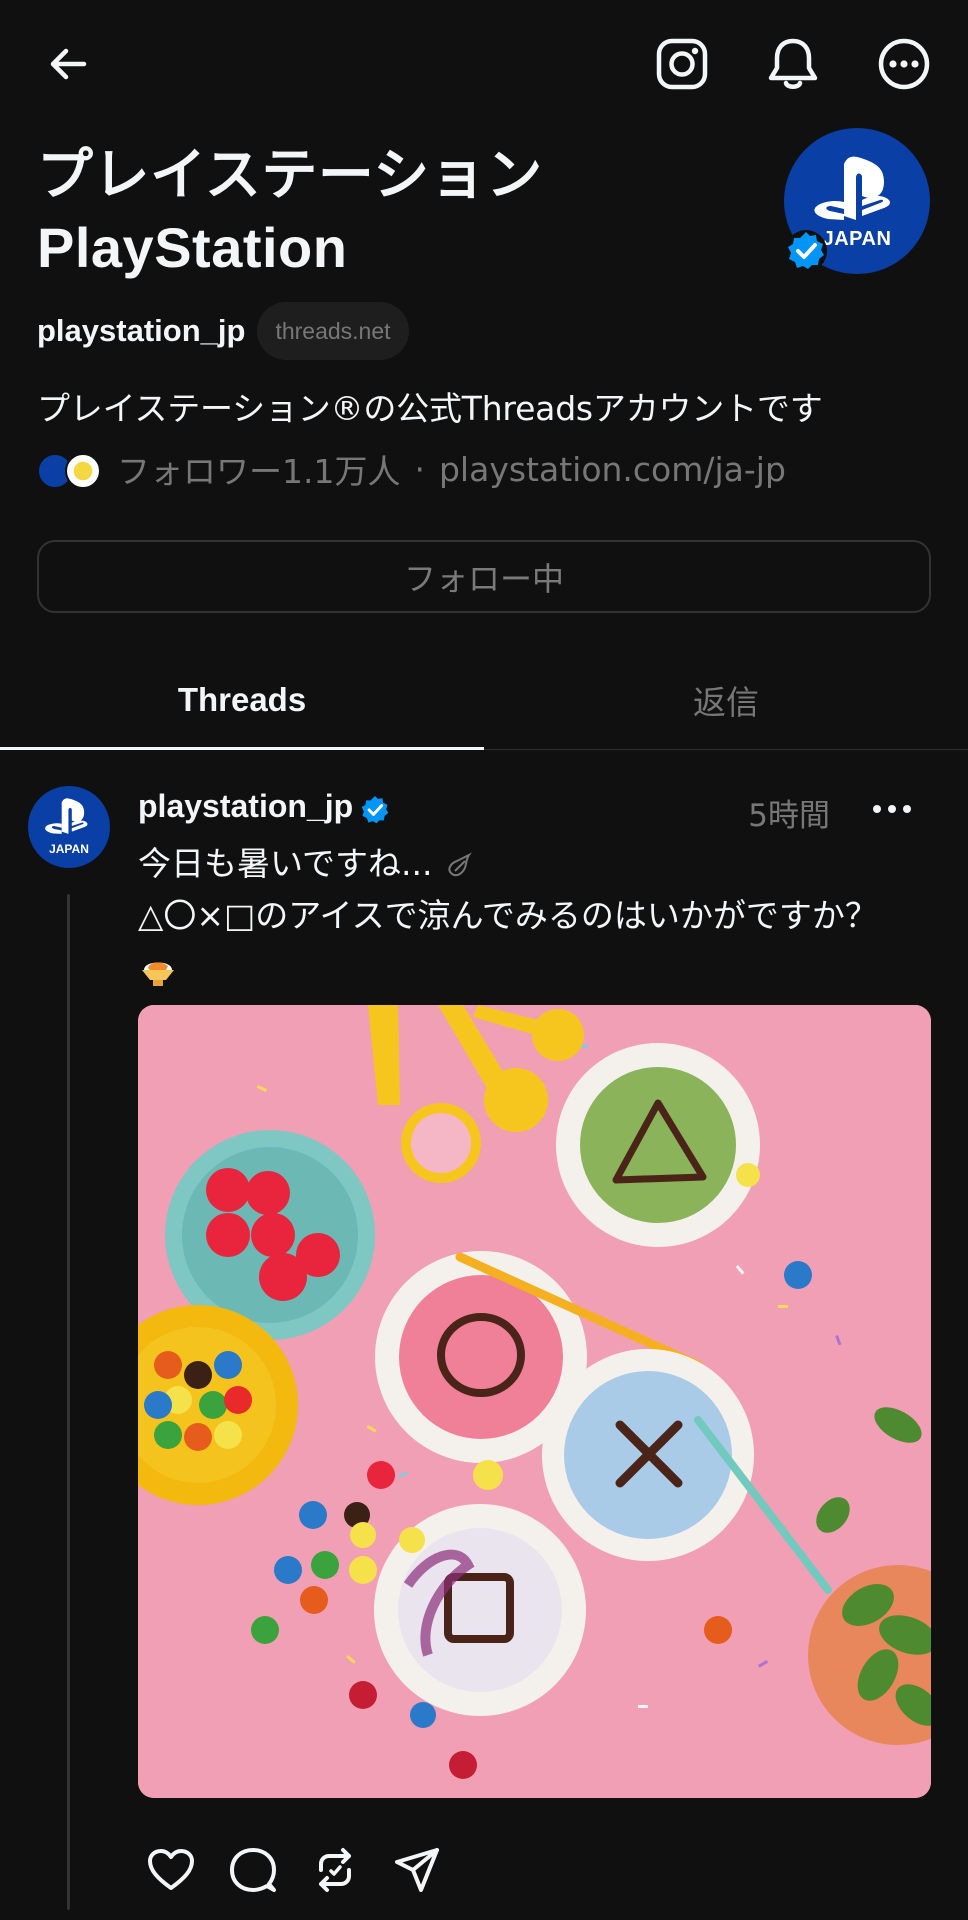  Describe the element at coordinates (726, 700) in the screenshot. I see `tab-replies: 返信` at that location.